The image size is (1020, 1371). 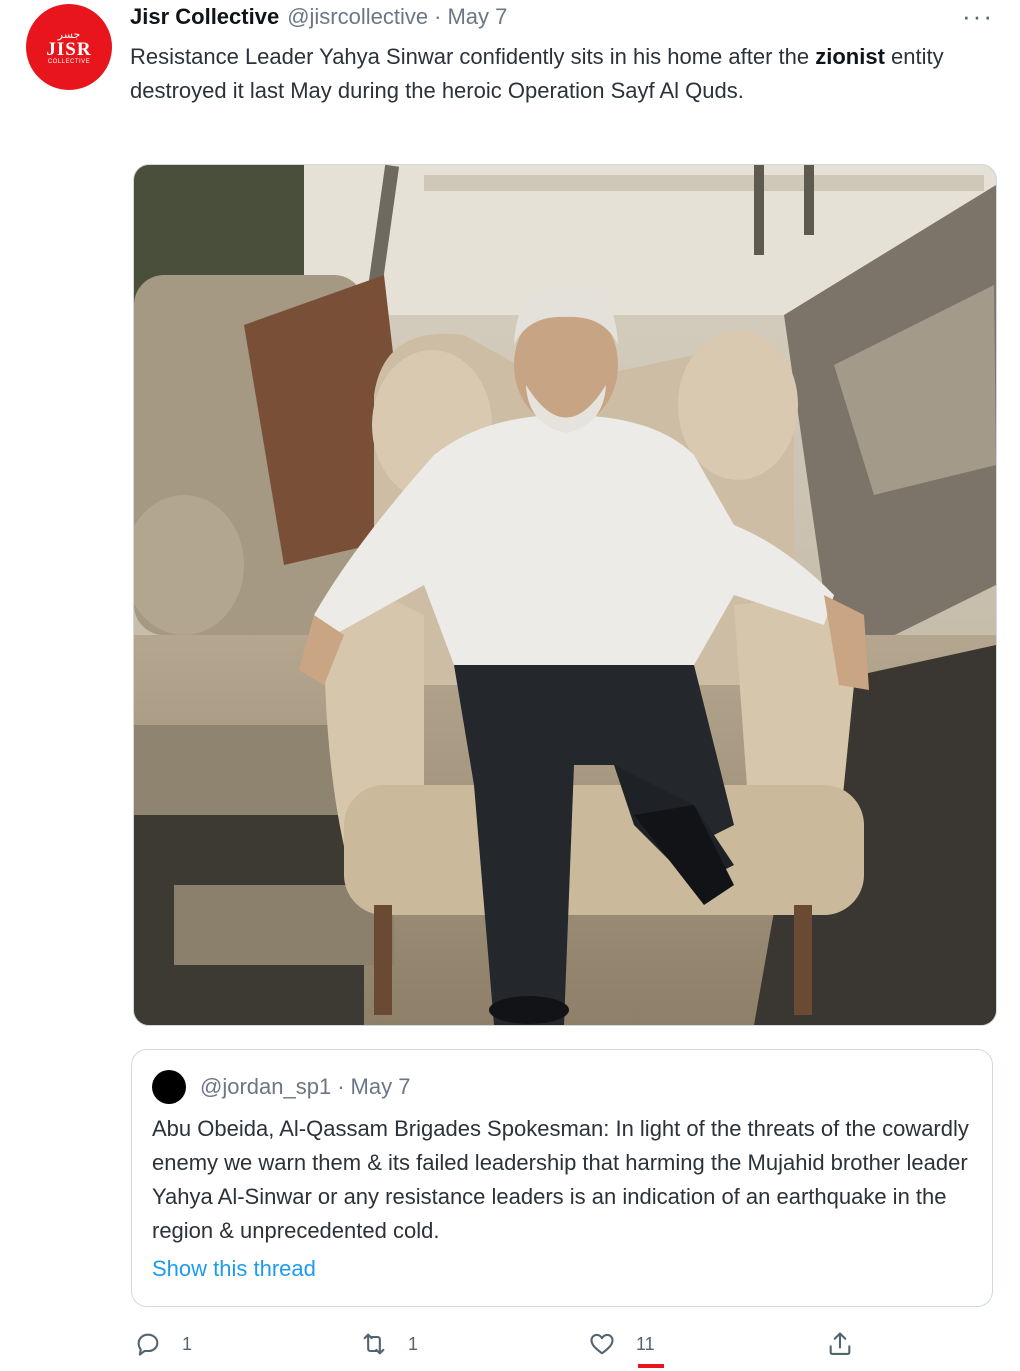 What do you see at coordinates (204, 17) in the screenshot?
I see `author-name: Jisr Collective` at bounding box center [204, 17].